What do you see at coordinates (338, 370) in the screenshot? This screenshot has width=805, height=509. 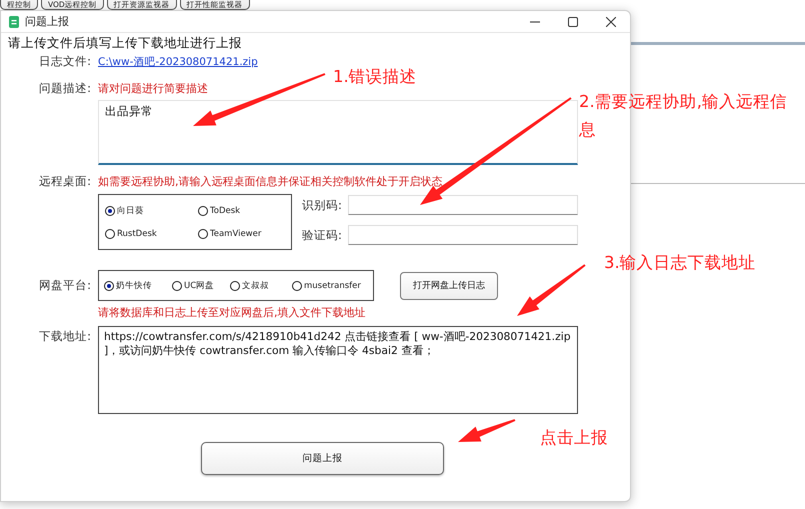 I see `download-url-field: https://cowtransfer.com/s/4218910b41d242 点击链接查看 [ ww-酒吧-202308071421.zip ]，或访问奶牛快传 cowtransfer.com 输入传输口令 4sbai2 查看；` at bounding box center [338, 370].